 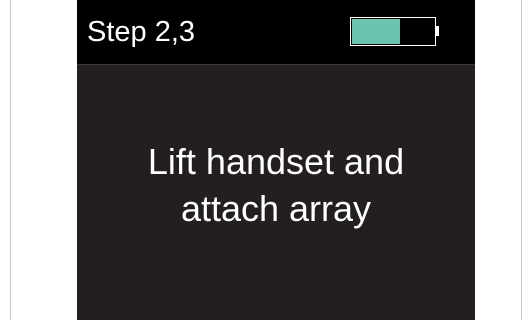 What do you see at coordinates (10, 160) in the screenshot?
I see `frame-border-left` at bounding box center [10, 160].